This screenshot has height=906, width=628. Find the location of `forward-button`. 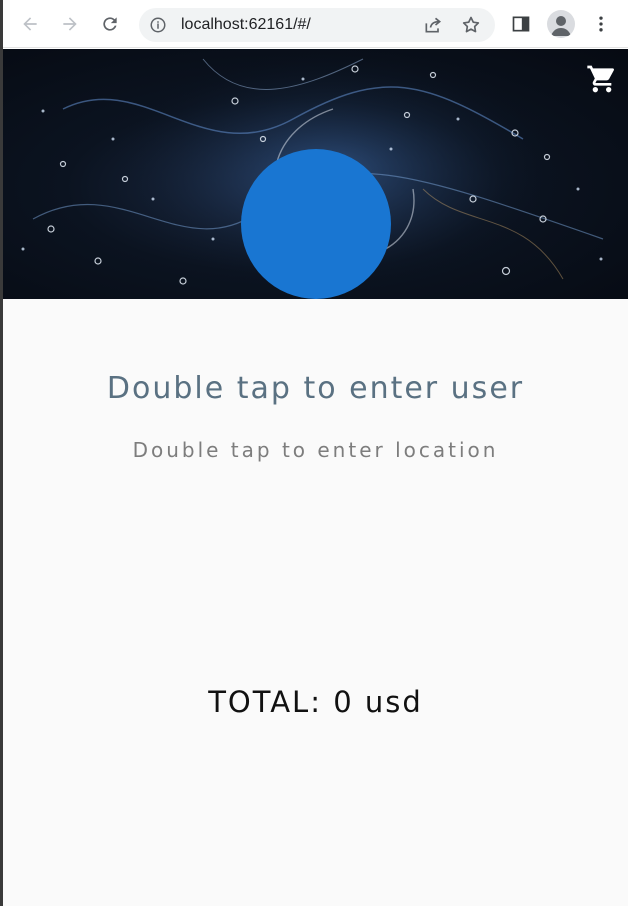

forward-button is located at coordinates (70, 24).